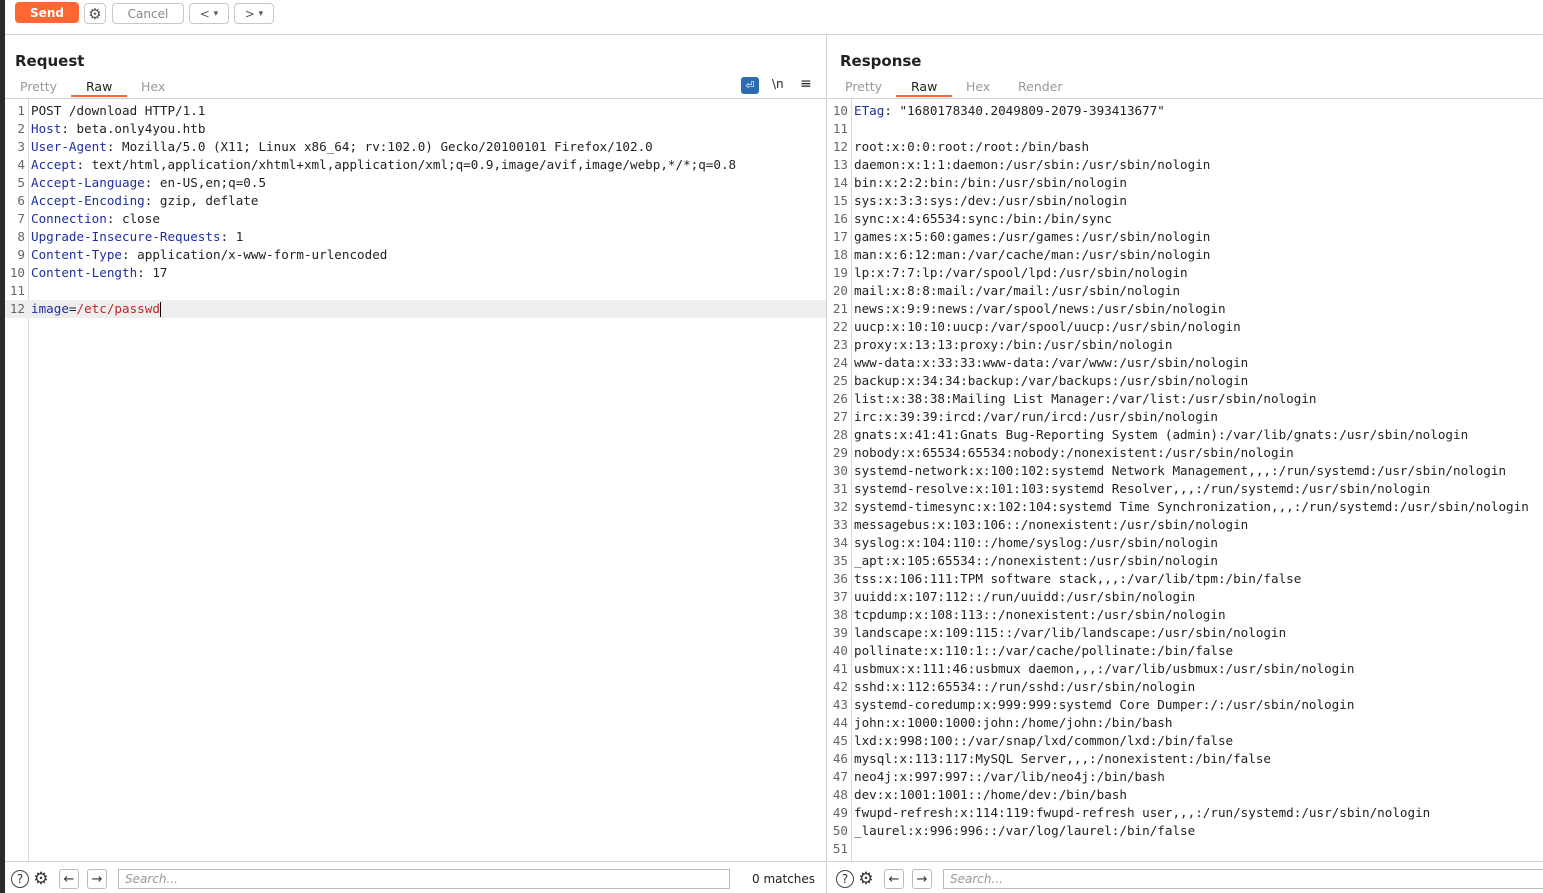  I want to click on header-value: : close, so click(133, 218).